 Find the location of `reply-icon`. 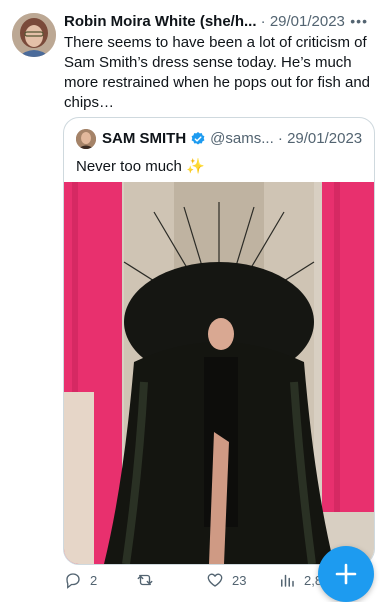

reply-icon is located at coordinates (73, 581).